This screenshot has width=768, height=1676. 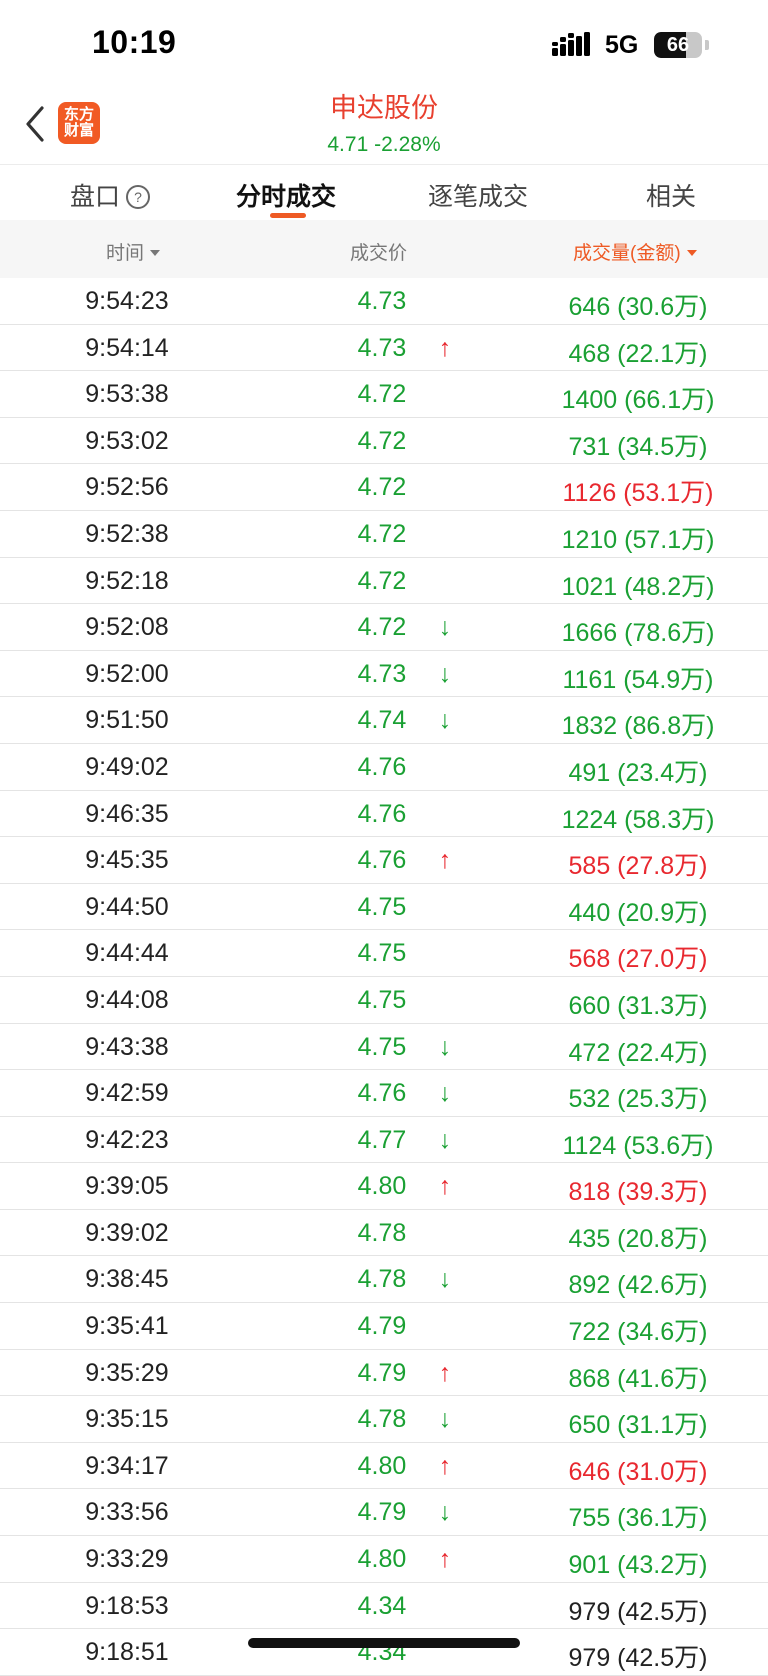 What do you see at coordinates (638, 1332) in the screenshot?
I see `trade-volume: 722 (34.6万)` at bounding box center [638, 1332].